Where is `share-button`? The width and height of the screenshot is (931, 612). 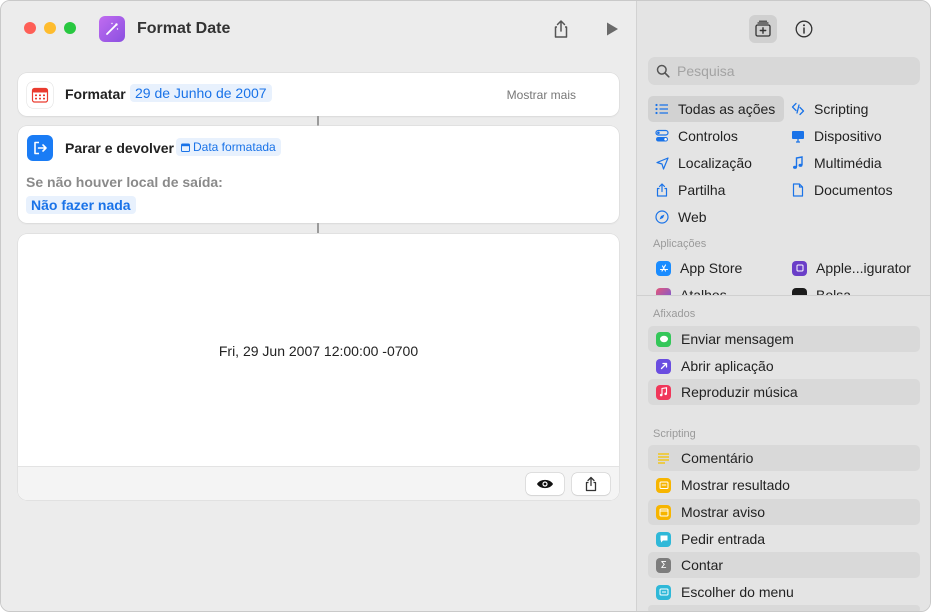
share-button is located at coordinates (561, 29).